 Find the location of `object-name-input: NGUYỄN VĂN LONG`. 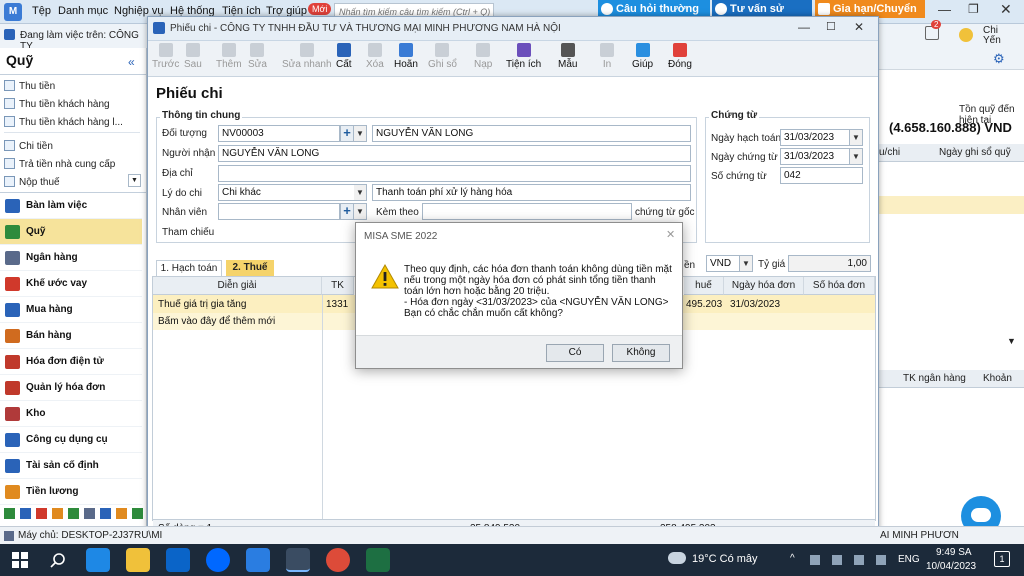

object-name-input: NGUYỄN VĂN LONG is located at coordinates (531, 133).